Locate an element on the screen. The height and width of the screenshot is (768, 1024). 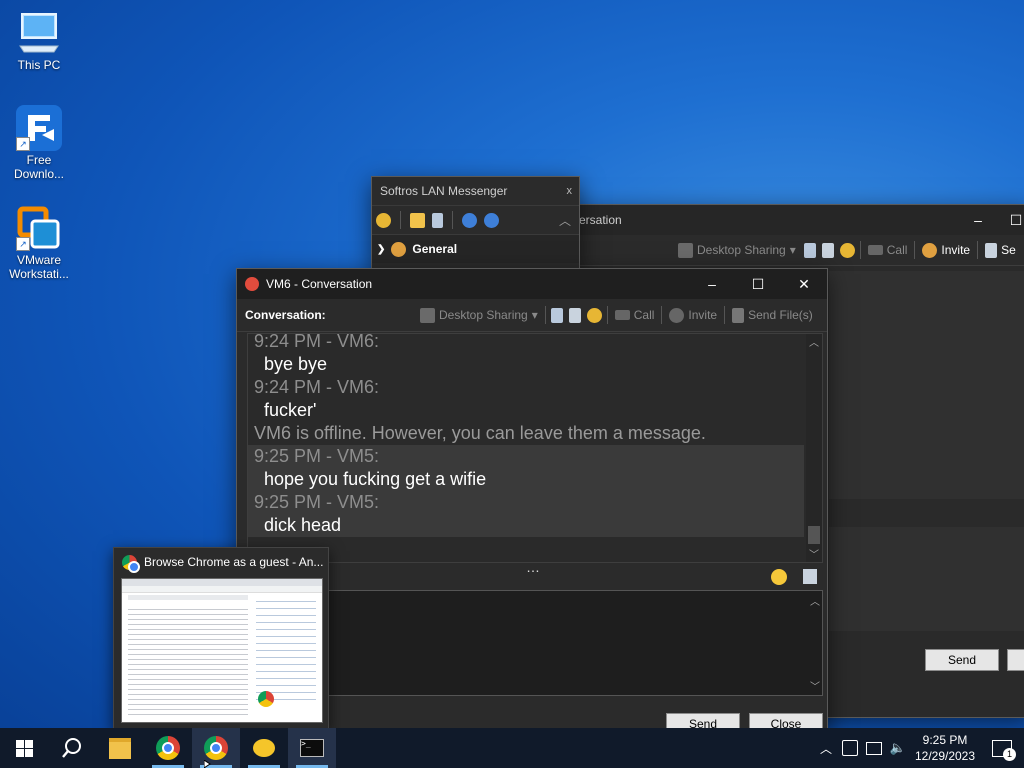
show-hidden-icons-button: ︿ is located at coordinates (826, 748).